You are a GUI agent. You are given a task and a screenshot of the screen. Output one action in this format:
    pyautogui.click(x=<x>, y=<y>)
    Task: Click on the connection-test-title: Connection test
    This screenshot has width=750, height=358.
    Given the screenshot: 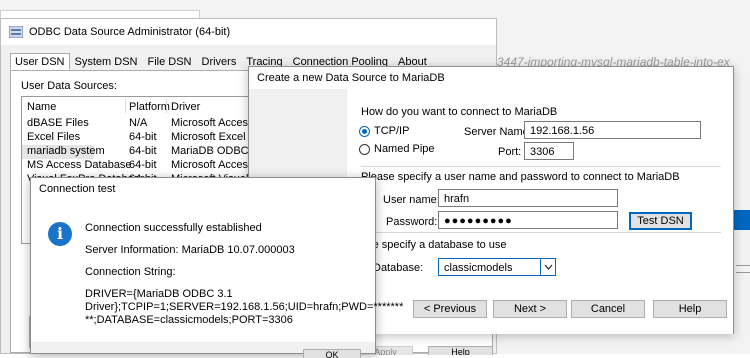 What is the action you would take?
    pyautogui.click(x=77, y=189)
    